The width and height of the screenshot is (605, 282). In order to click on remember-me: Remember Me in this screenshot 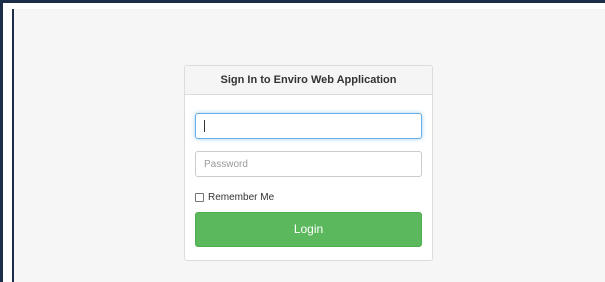, I will do `click(234, 197)`.